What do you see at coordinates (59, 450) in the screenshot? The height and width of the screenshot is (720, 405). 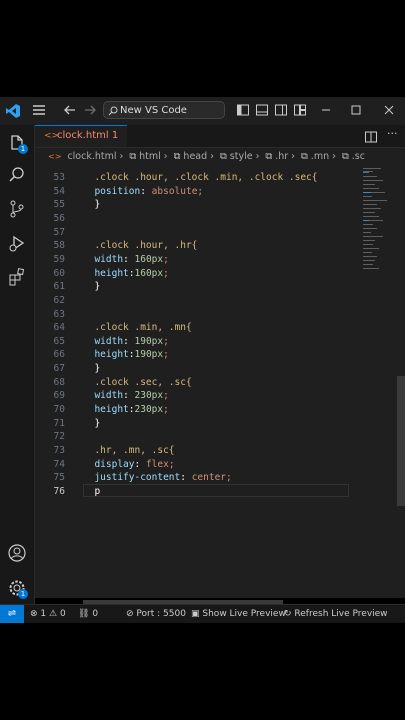 I see `line-number: 73` at bounding box center [59, 450].